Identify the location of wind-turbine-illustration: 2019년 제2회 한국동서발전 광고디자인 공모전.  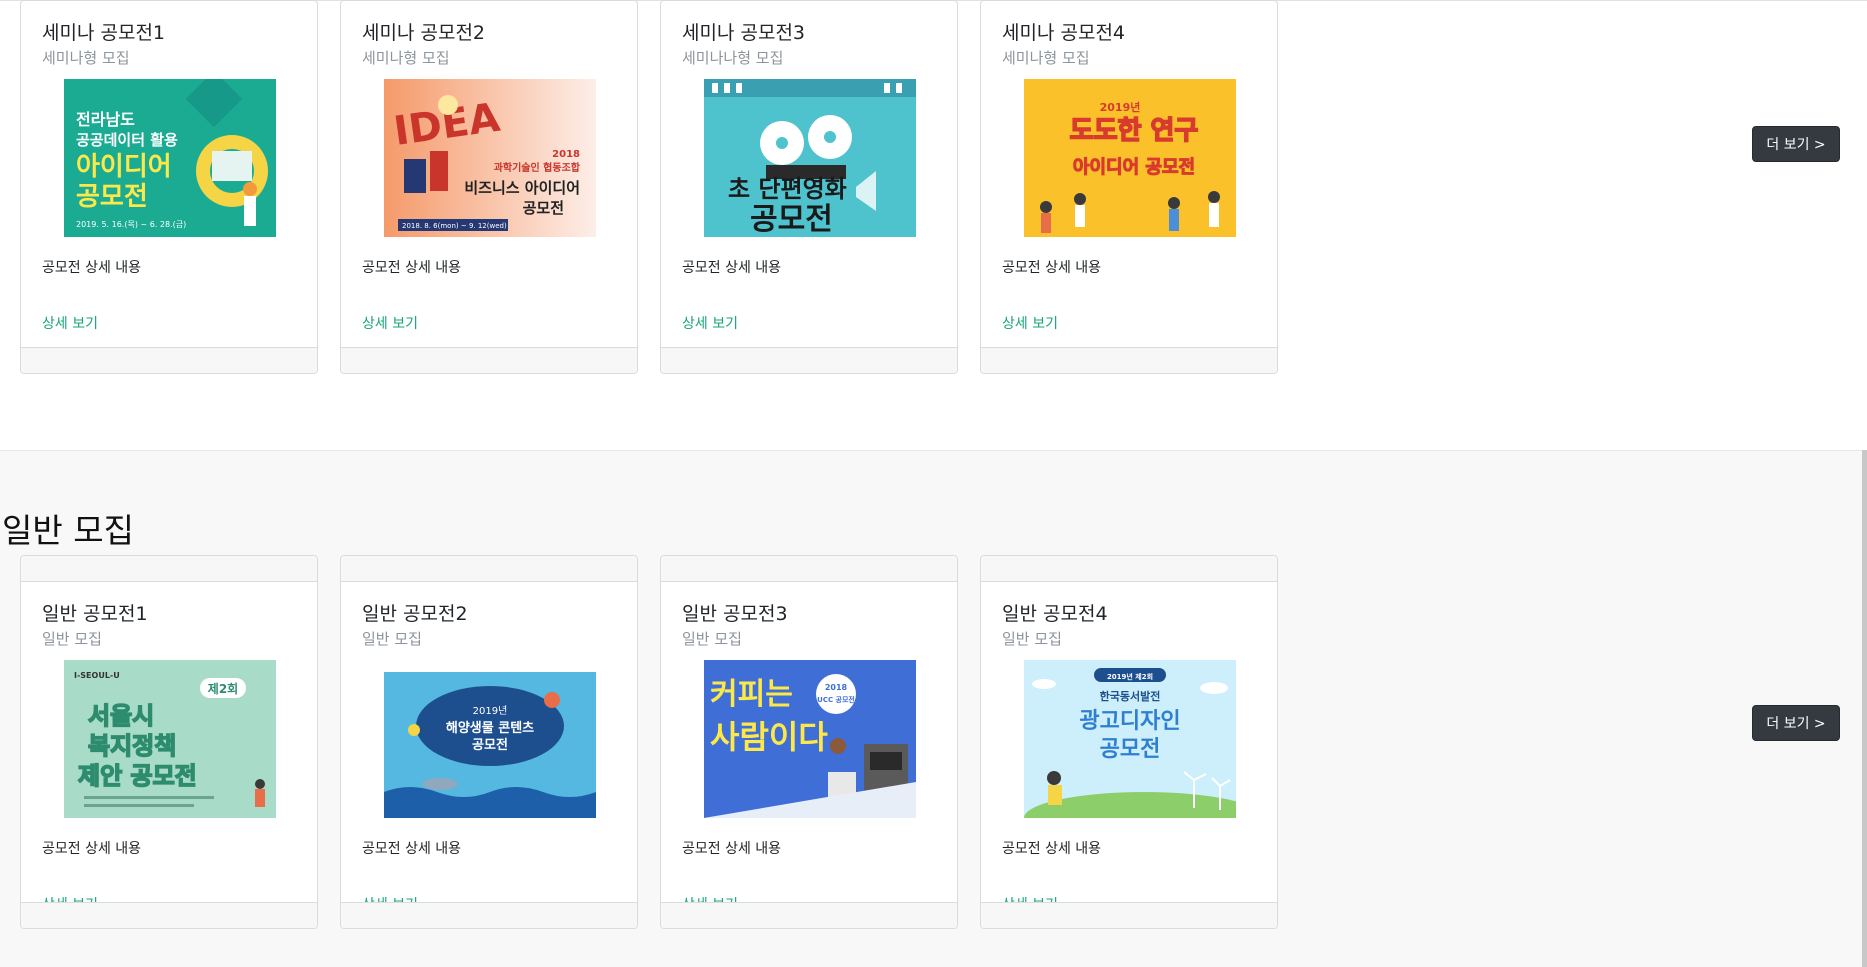
(1130, 739).